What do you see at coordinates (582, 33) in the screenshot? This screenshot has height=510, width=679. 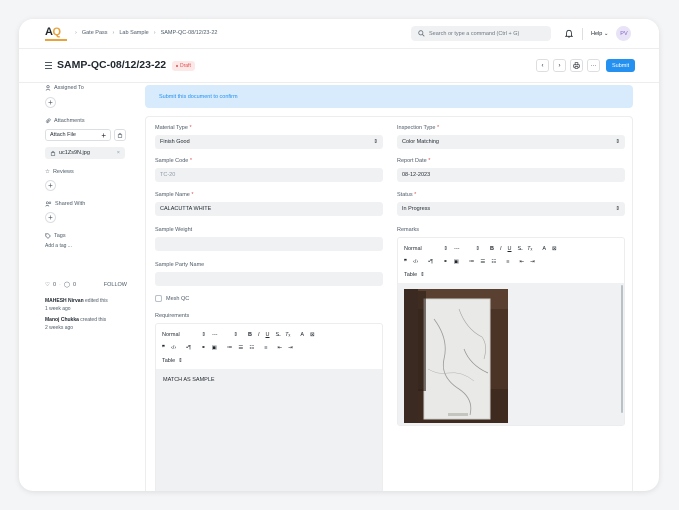 I see `divider` at bounding box center [582, 33].